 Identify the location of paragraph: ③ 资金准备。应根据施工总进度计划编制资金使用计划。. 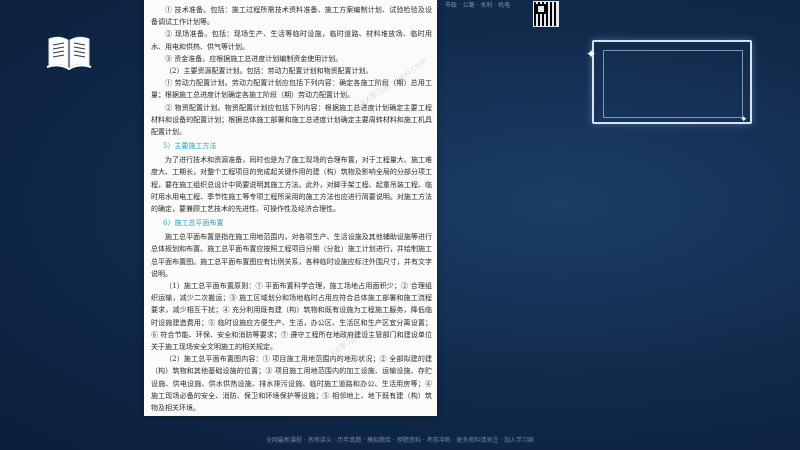
(254, 58).